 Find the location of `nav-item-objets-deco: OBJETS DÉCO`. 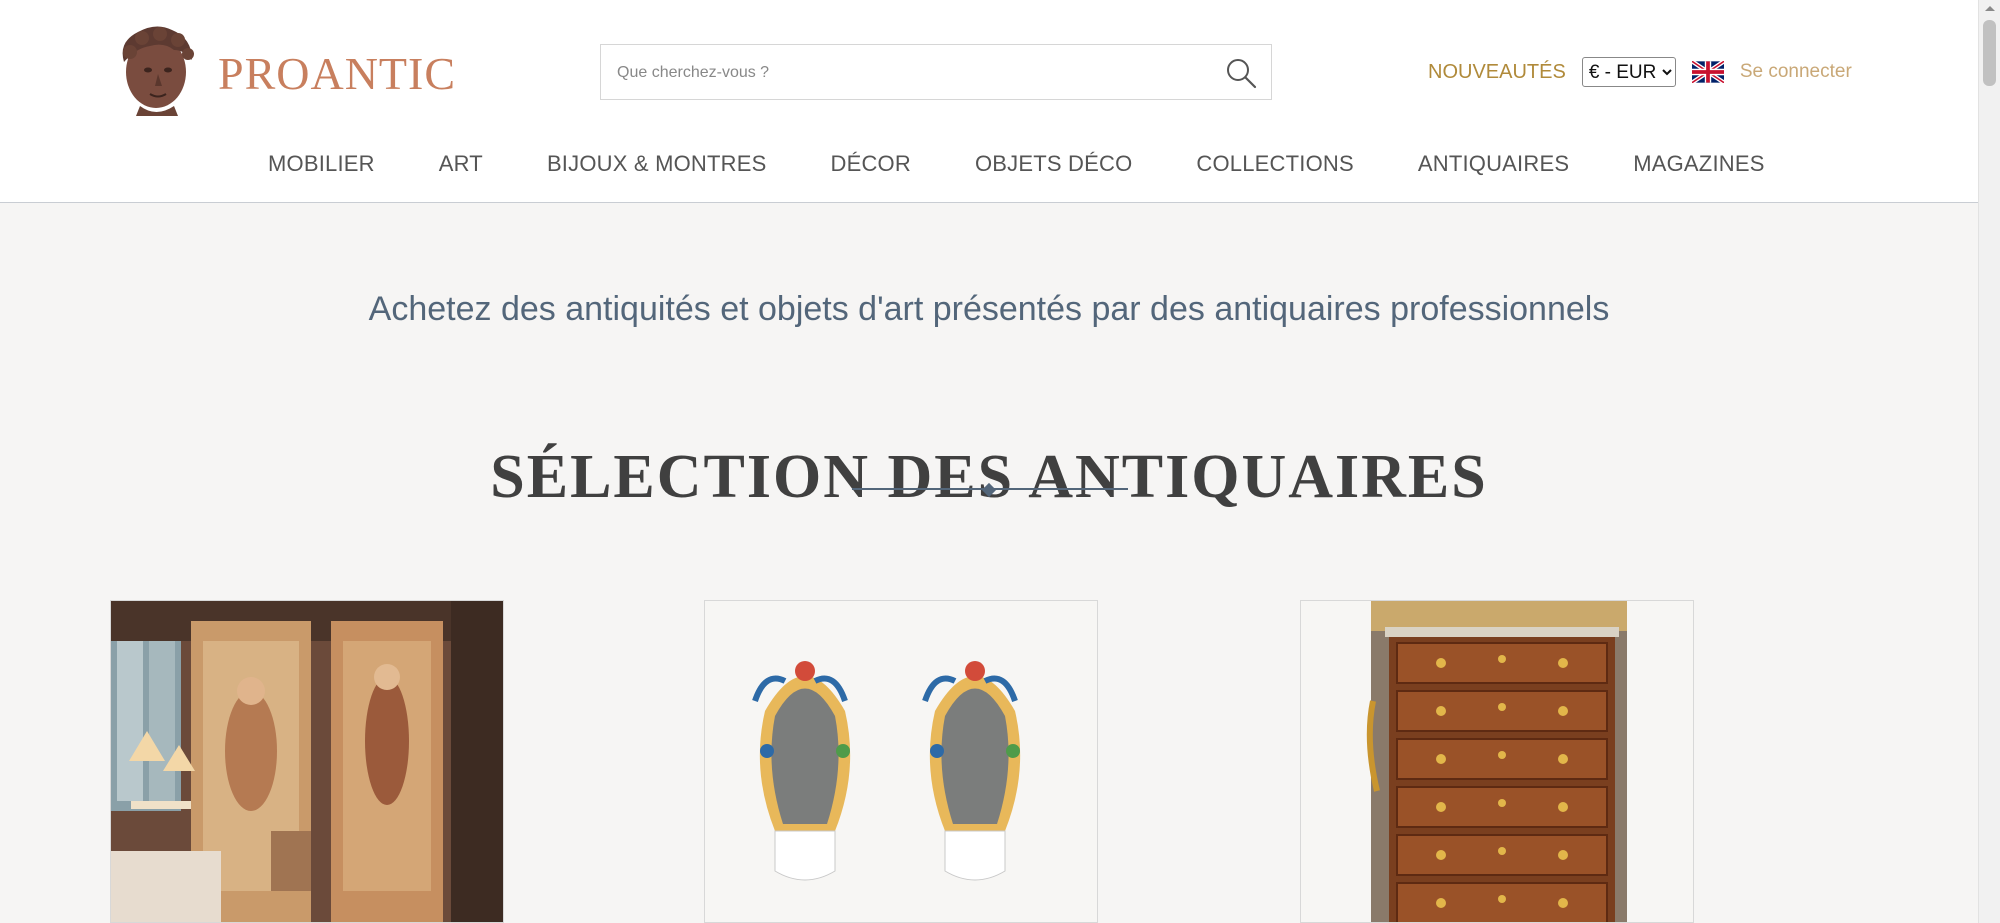

nav-item-objets-deco: OBJETS DÉCO is located at coordinates (1053, 164).